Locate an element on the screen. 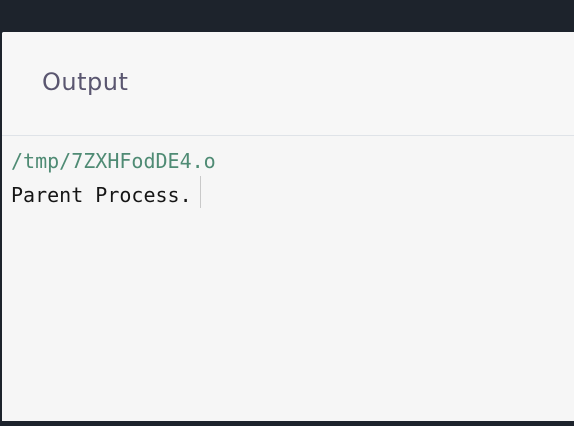 This screenshot has width=574, height=426. output-line-stdout: Parent Process. is located at coordinates (292, 193).